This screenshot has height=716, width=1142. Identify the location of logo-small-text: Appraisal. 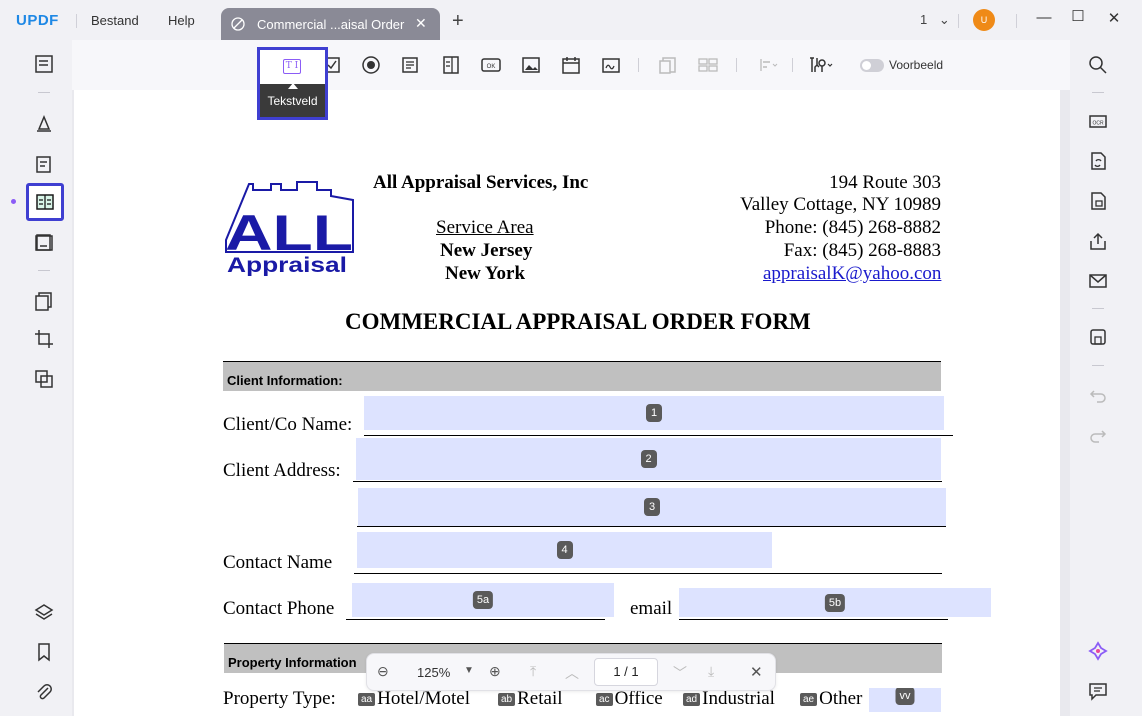
(287, 265).